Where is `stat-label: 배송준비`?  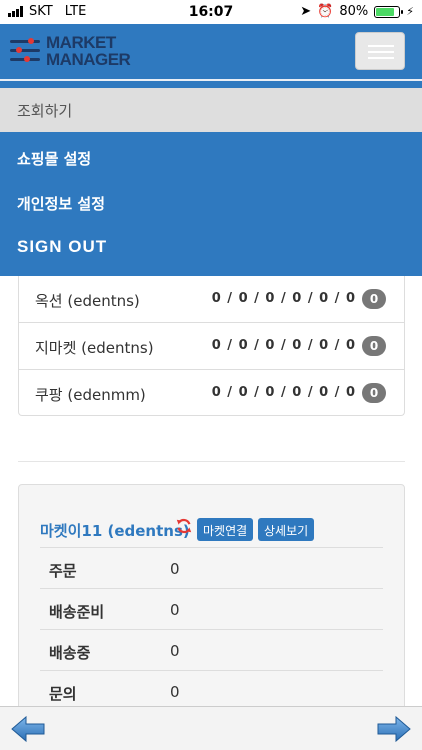
stat-label: 배송준비 is located at coordinates (77, 612).